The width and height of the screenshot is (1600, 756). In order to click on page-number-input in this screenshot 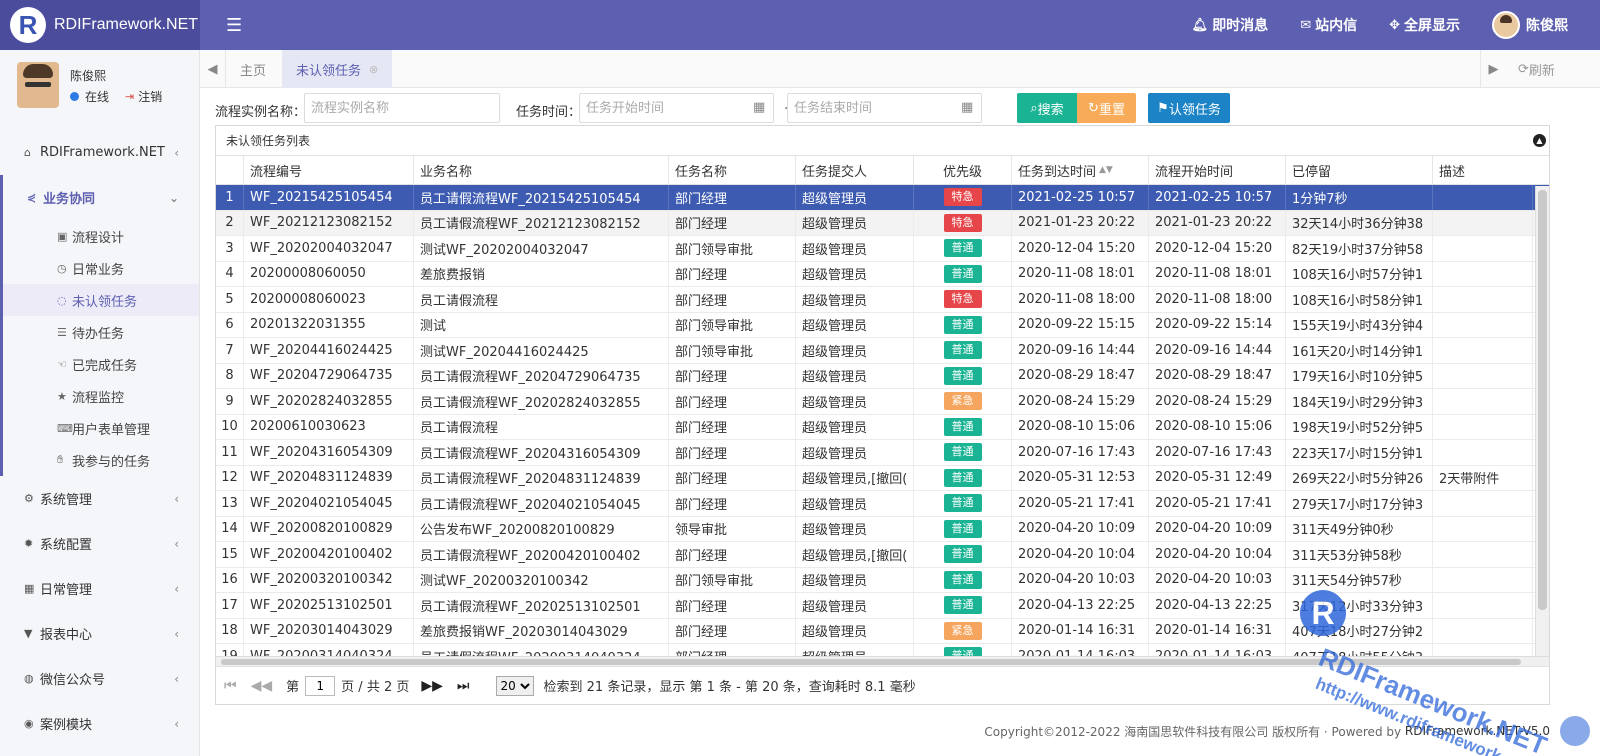, I will do `click(320, 685)`.